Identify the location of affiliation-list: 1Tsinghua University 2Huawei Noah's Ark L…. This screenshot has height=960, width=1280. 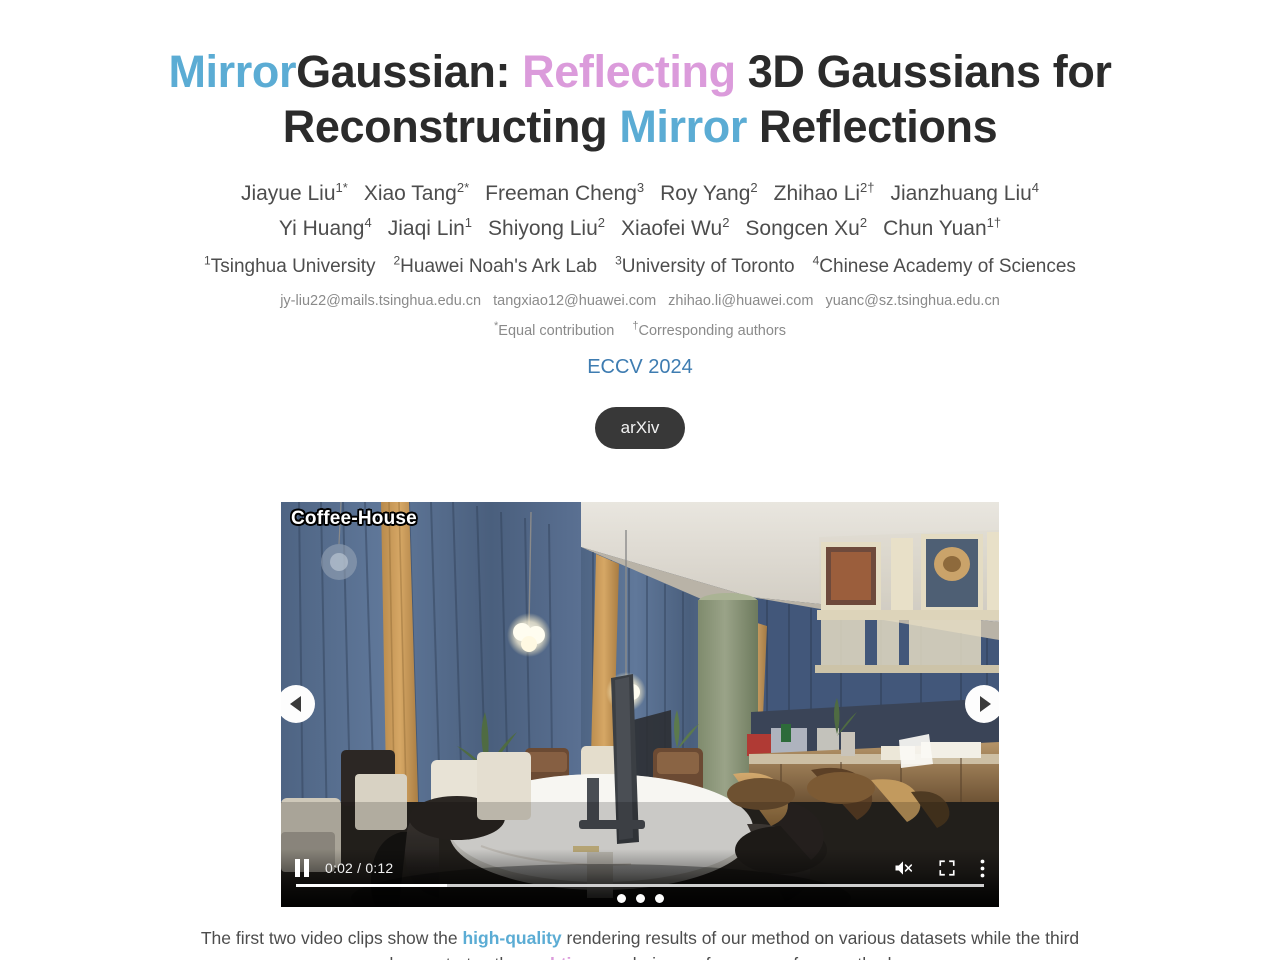
(640, 267).